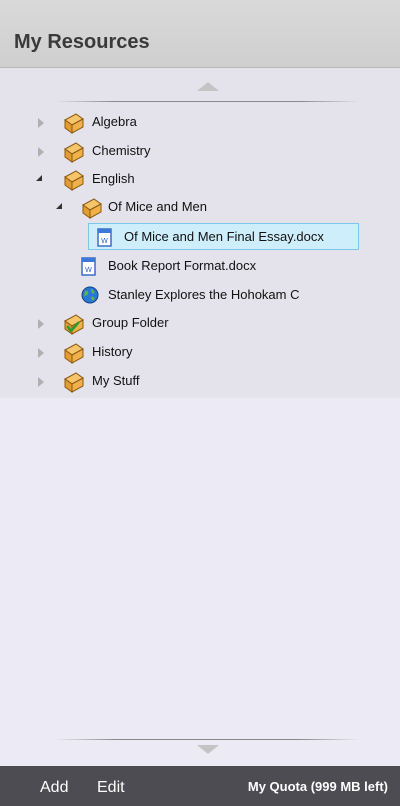 The width and height of the screenshot is (400, 806). Describe the element at coordinates (90, 295) in the screenshot. I see `globe-icon` at that location.